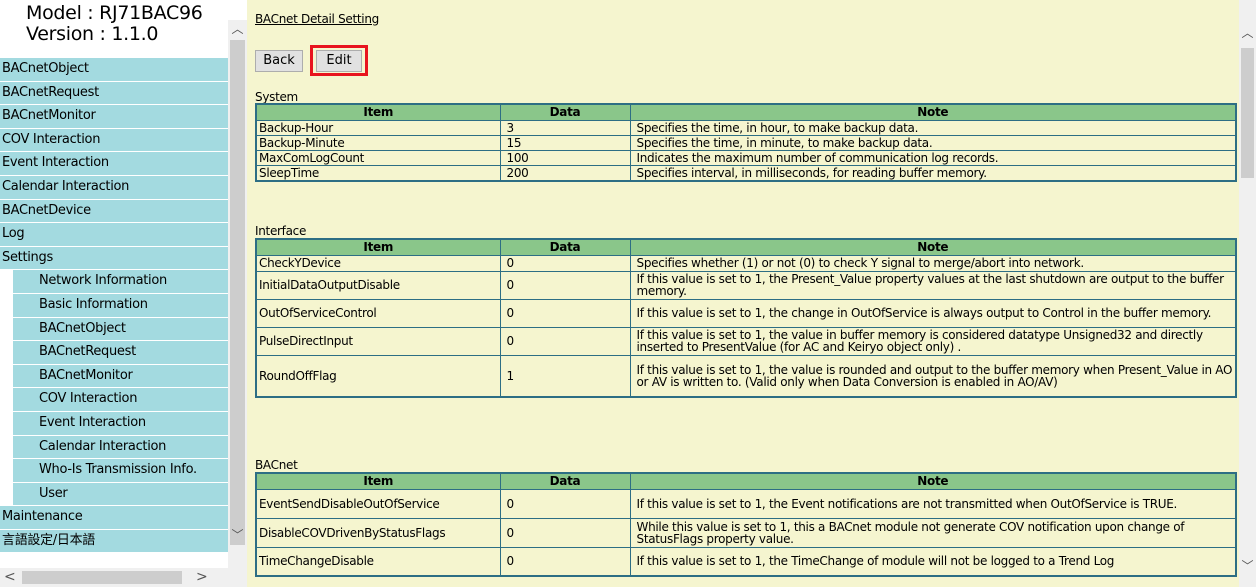  I want to click on version-label: Version : 1.1.0, so click(92, 34).